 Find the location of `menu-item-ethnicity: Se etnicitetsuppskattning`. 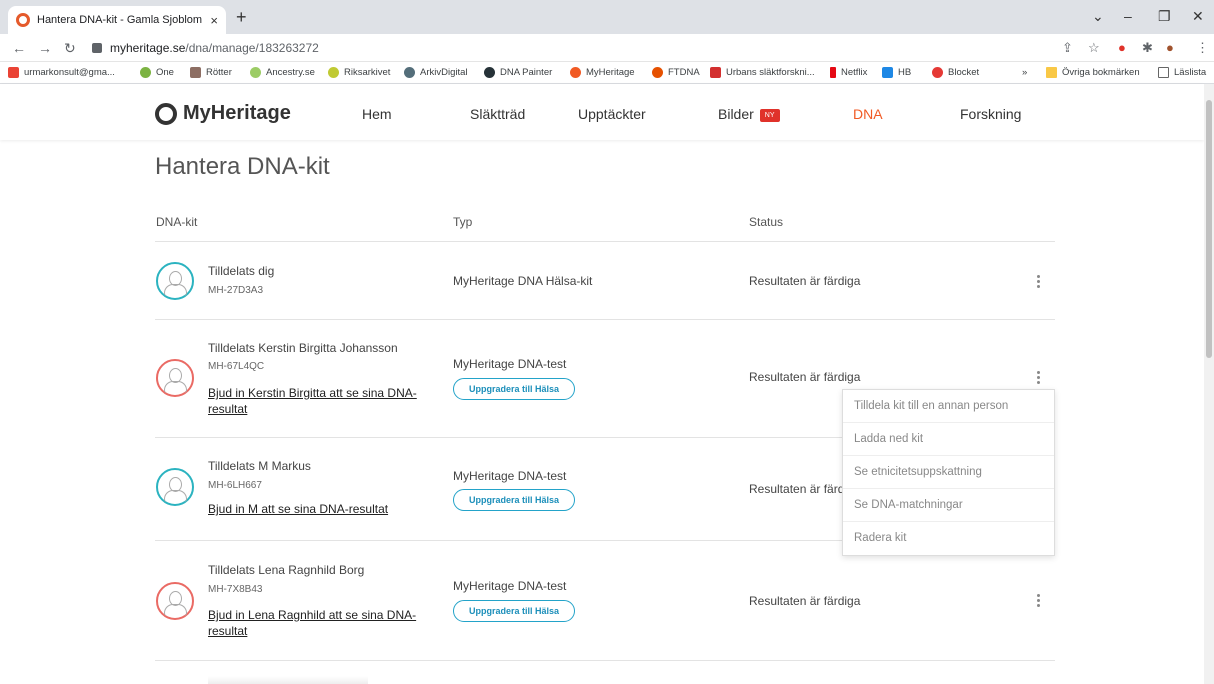

menu-item-ethnicity: Se etnicitetsuppskattning is located at coordinates (948, 472).